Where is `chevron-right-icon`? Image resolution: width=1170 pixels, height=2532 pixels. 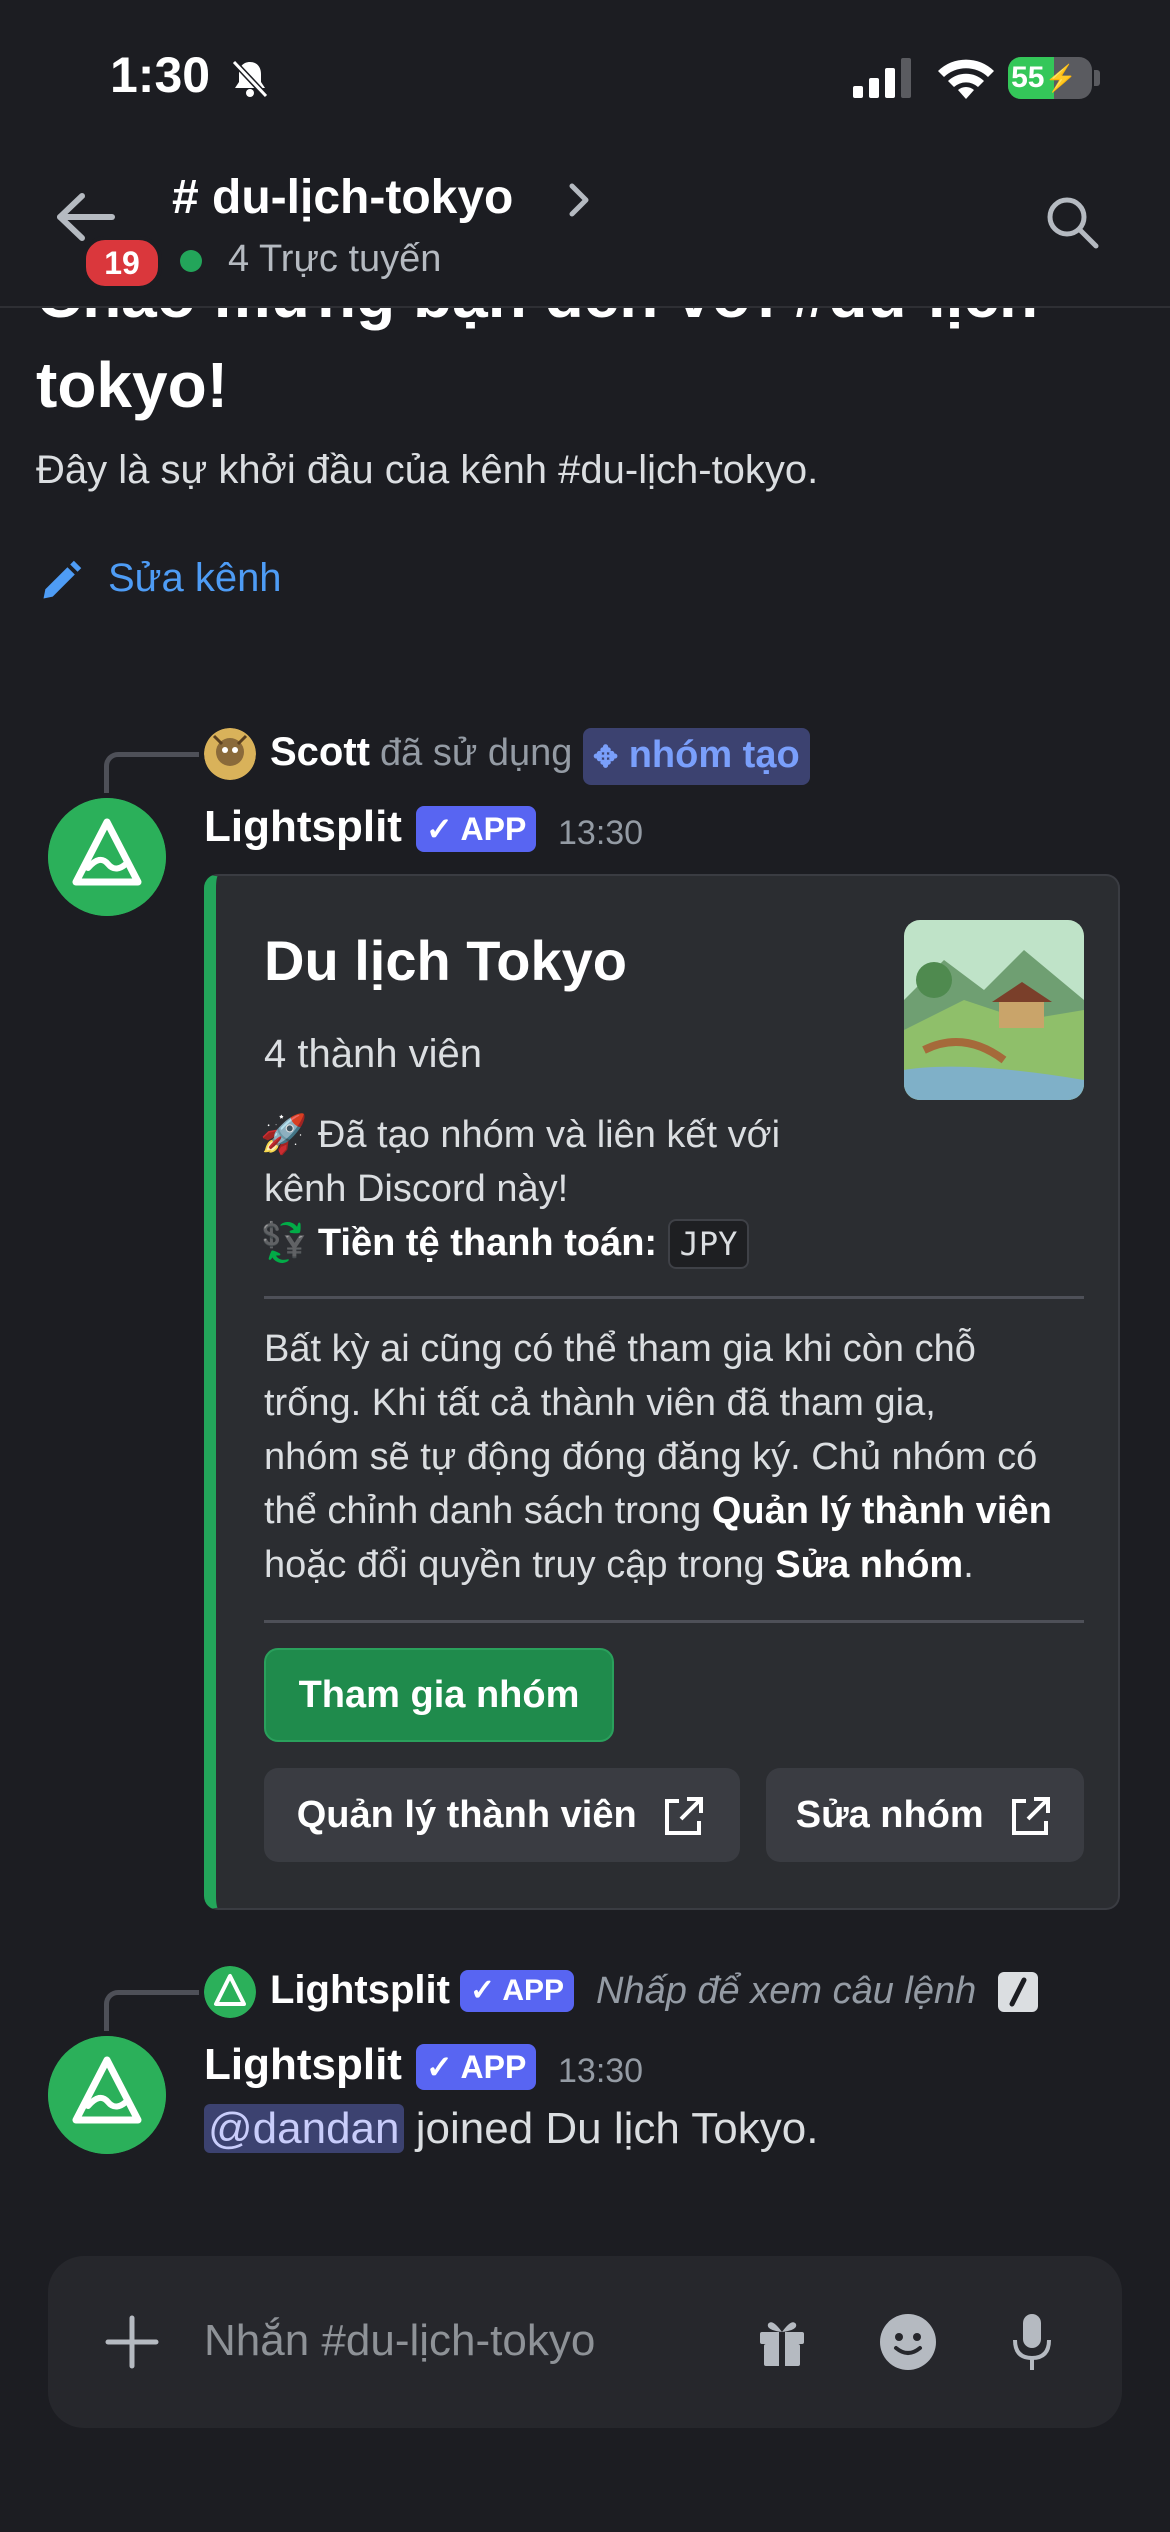 chevron-right-icon is located at coordinates (579, 200).